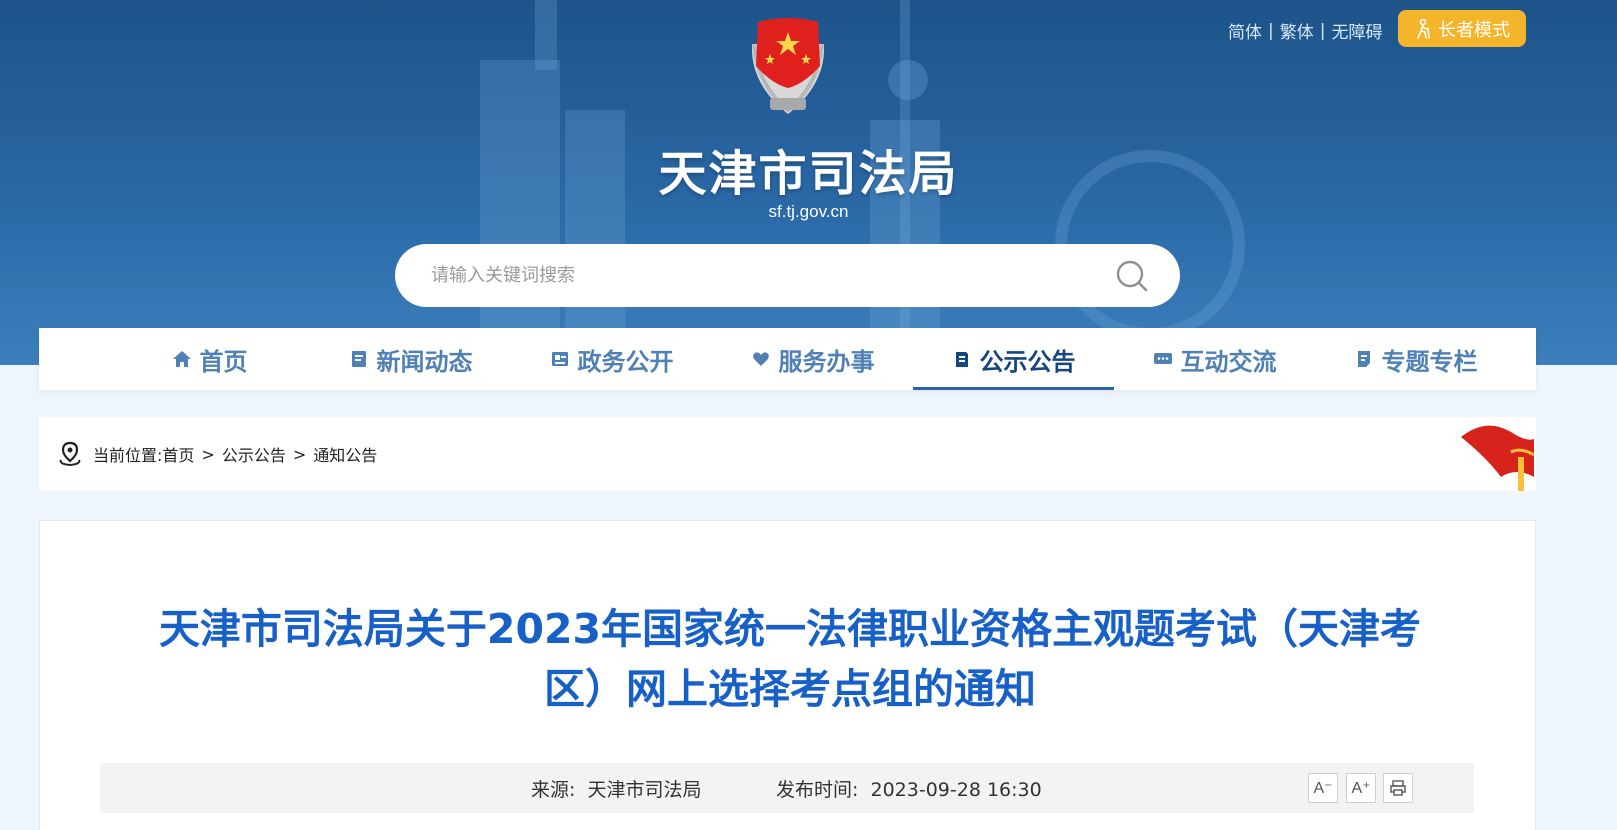  What do you see at coordinates (1297, 30) in the screenshot?
I see `link-traditional: 繁体` at bounding box center [1297, 30].